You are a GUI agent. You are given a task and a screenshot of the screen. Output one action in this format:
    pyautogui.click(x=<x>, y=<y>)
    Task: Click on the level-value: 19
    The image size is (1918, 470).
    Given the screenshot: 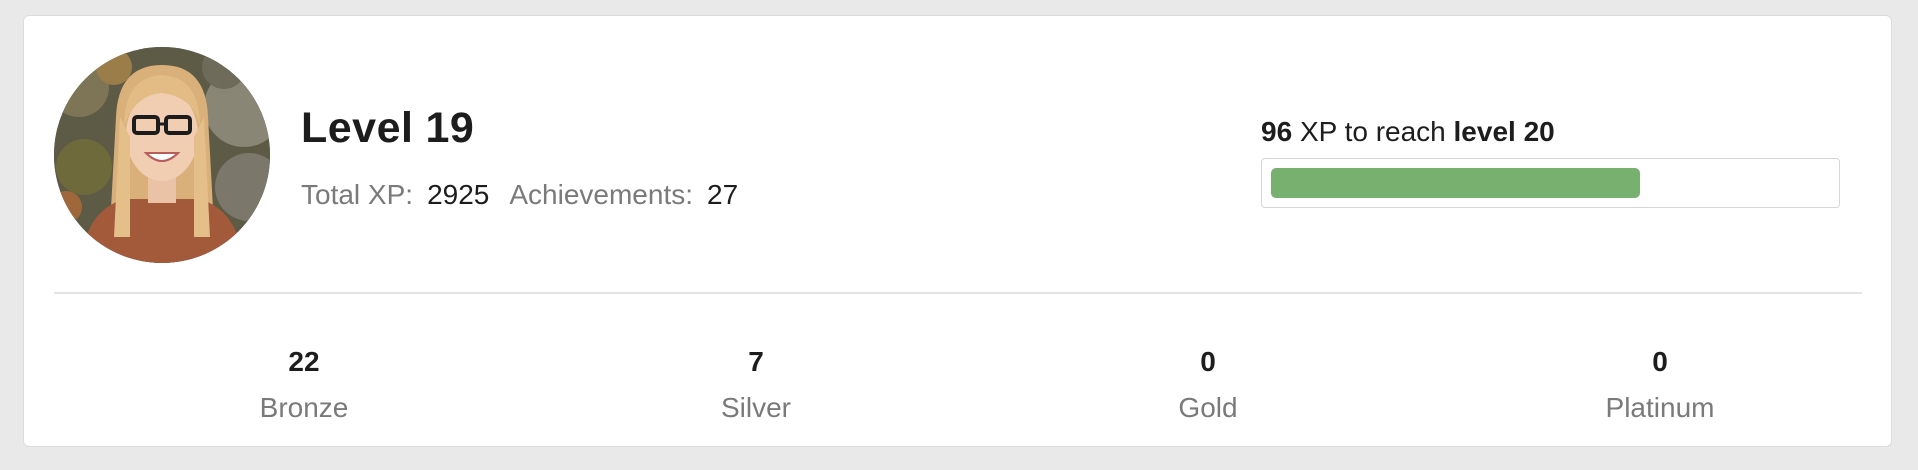 What is the action you would take?
    pyautogui.click(x=450, y=128)
    